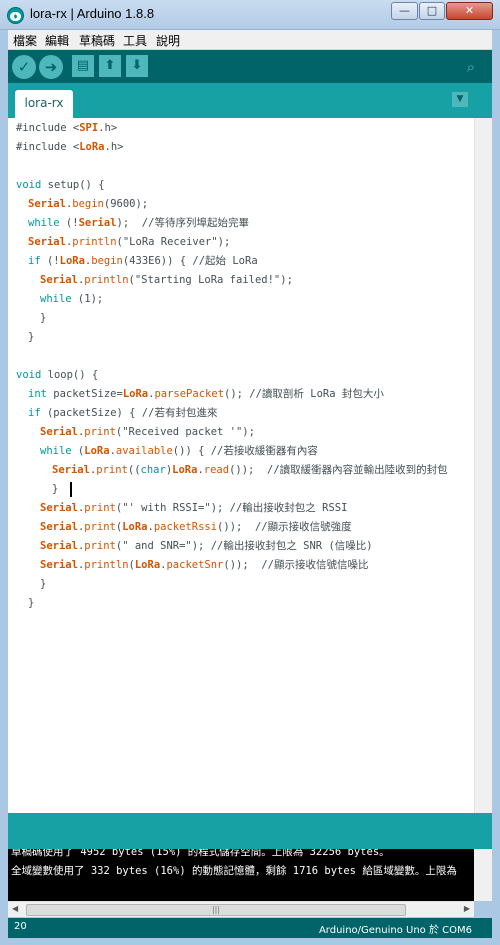  I want to click on save-sketch-button: ⬇, so click(137, 66).